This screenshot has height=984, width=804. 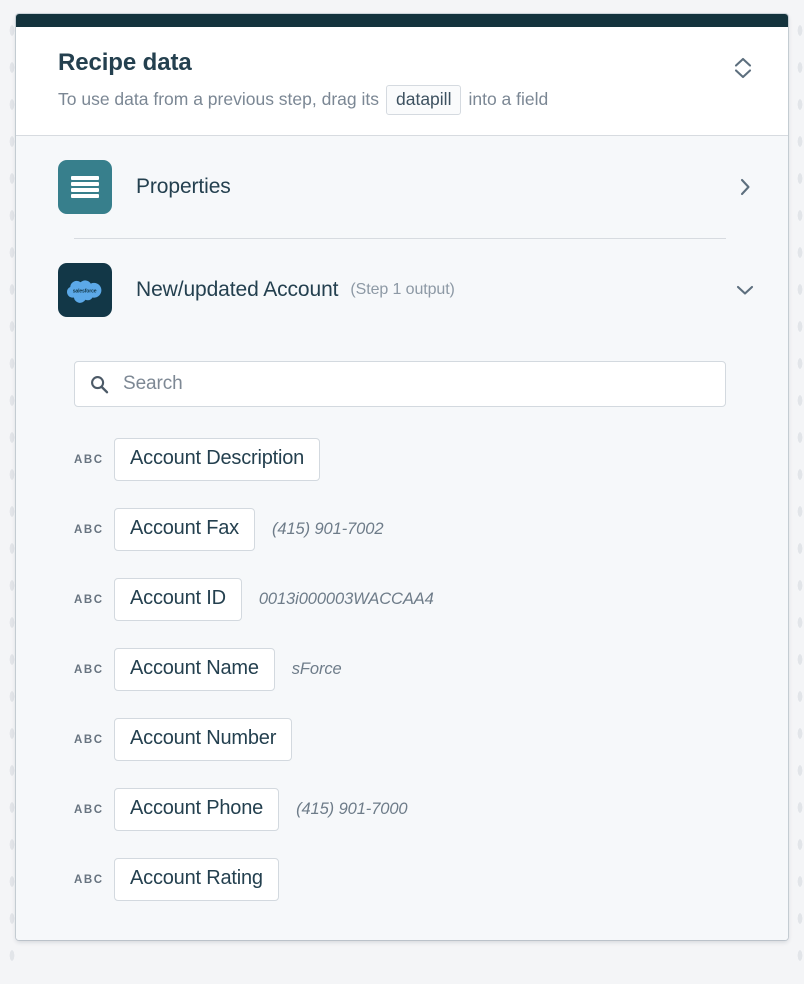 I want to click on panel-top-accent-bar, so click(x=402, y=20).